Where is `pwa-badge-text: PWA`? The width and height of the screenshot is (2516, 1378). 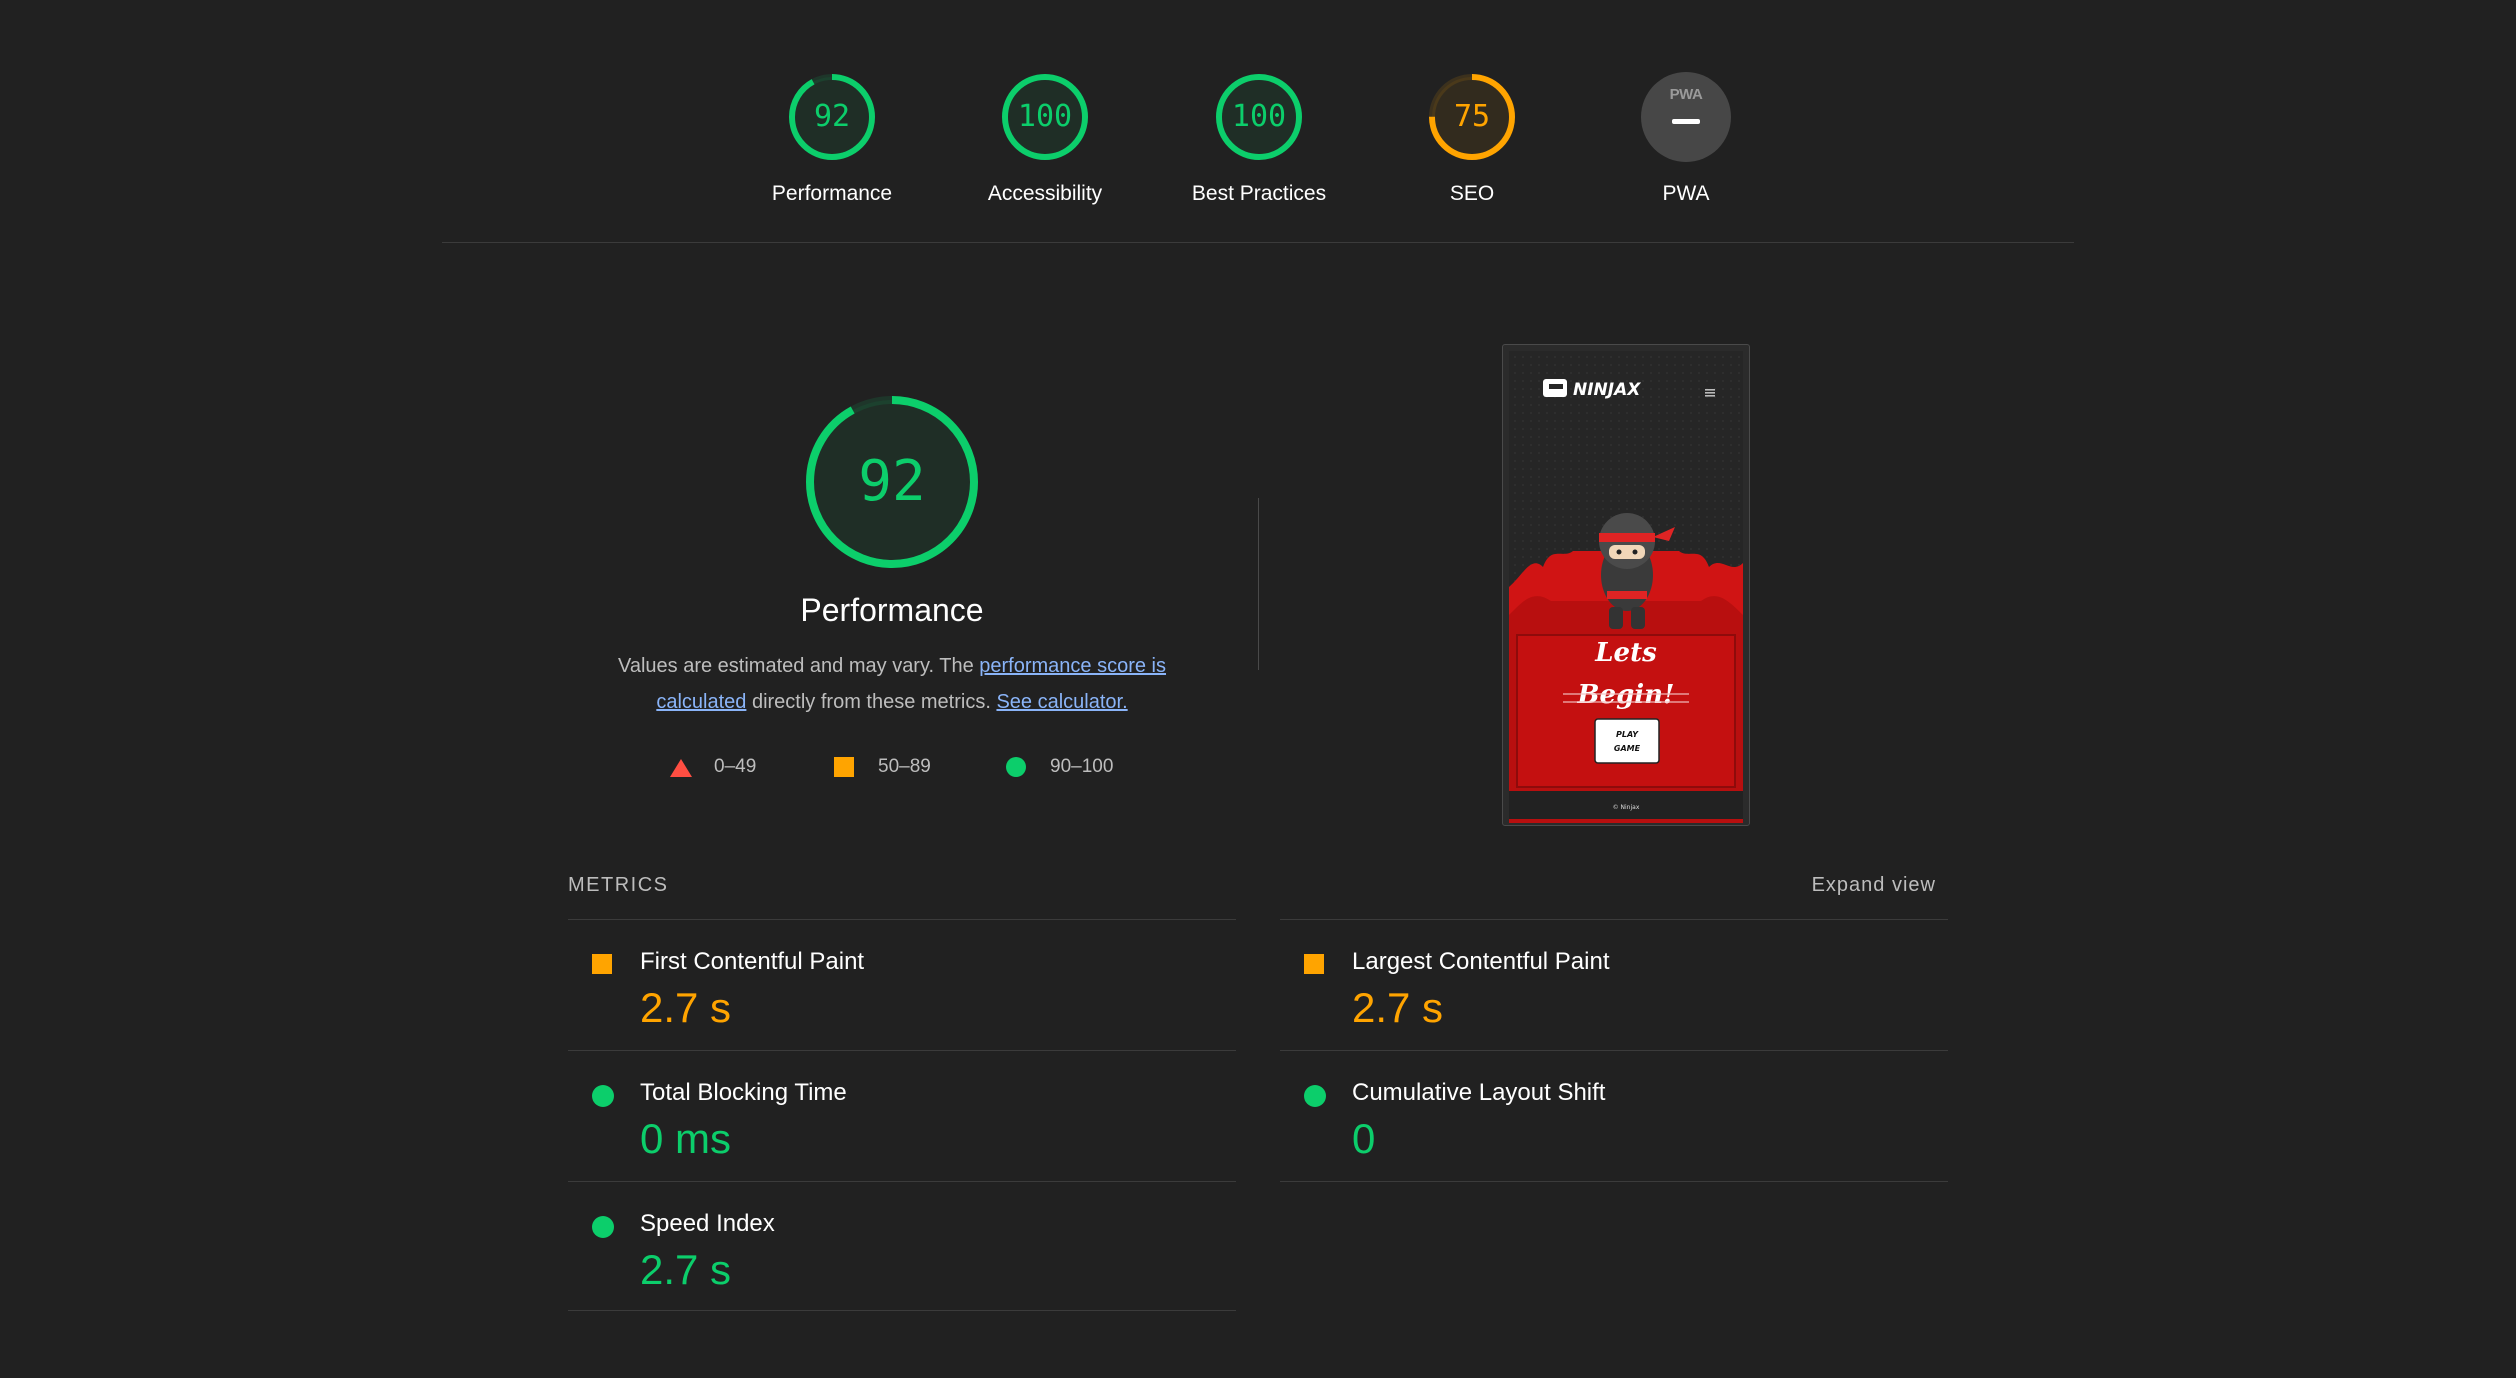
pwa-badge-text: PWA is located at coordinates (1686, 94).